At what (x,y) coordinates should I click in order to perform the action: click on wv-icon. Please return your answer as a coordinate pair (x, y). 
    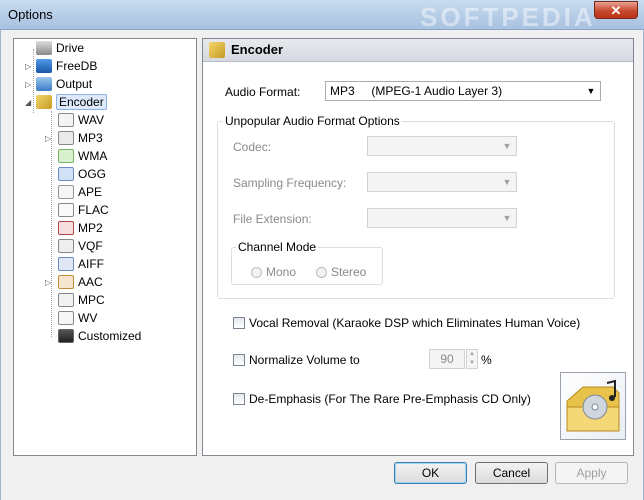
    Looking at the image, I should click on (66, 318).